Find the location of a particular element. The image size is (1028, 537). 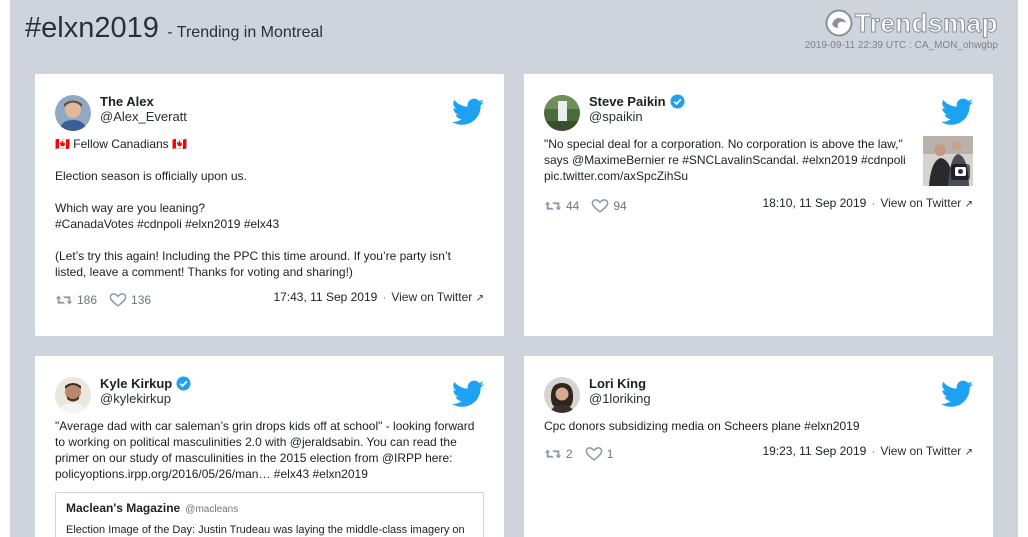

trendsmap-logo: Trendsmap is located at coordinates (911, 22).